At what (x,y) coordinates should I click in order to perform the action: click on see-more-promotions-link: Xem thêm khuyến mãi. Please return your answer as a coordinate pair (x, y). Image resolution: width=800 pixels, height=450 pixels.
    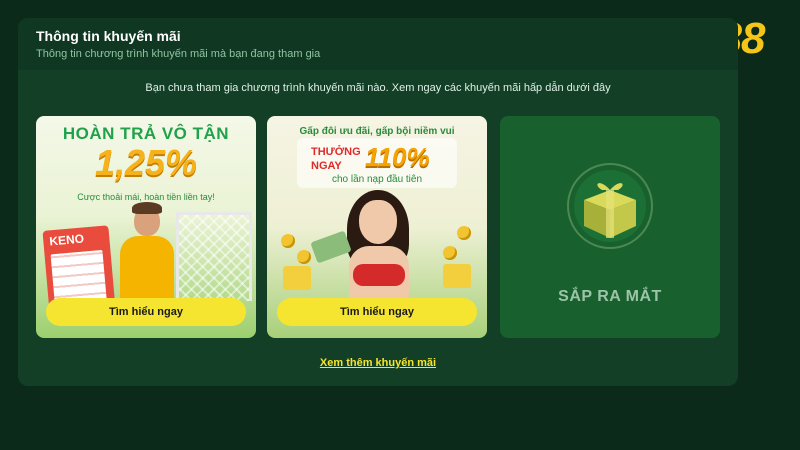
    Looking at the image, I should click on (378, 363).